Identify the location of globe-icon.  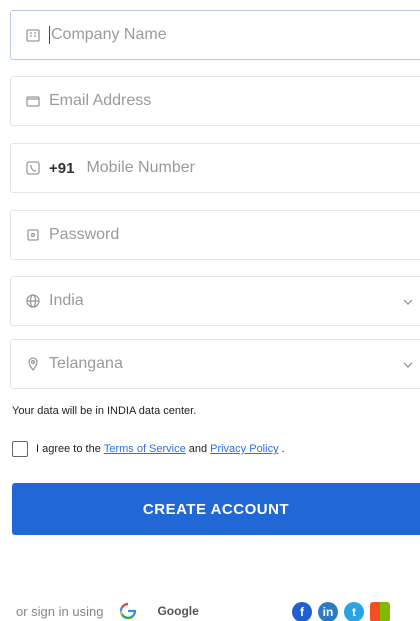
(33, 301).